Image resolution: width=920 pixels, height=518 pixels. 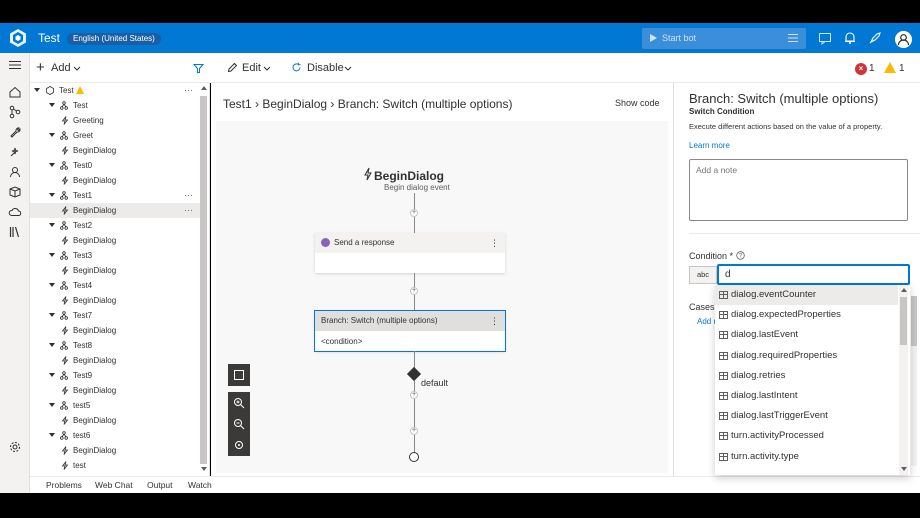 I want to click on tree-dialog-item: Test2, so click(x=115, y=225).